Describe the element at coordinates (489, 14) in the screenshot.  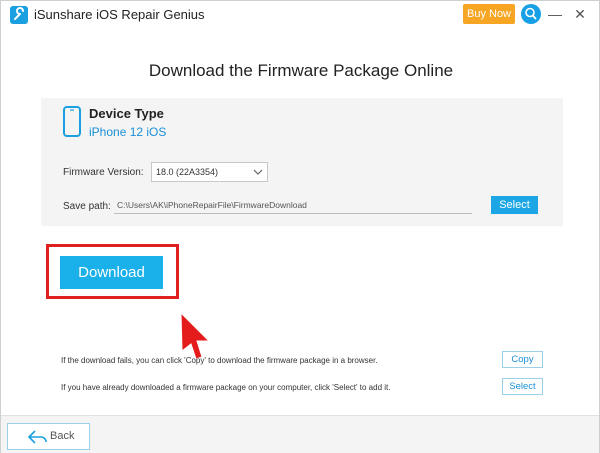
I see `buy-now-button: Buy Now` at that location.